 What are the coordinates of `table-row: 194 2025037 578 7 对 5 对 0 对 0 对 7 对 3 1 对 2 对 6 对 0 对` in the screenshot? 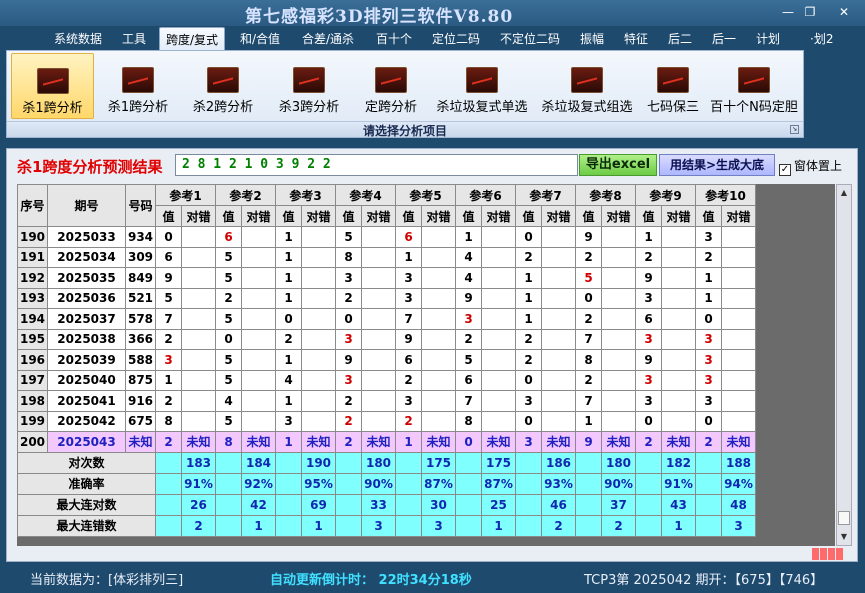 It's located at (386, 319).